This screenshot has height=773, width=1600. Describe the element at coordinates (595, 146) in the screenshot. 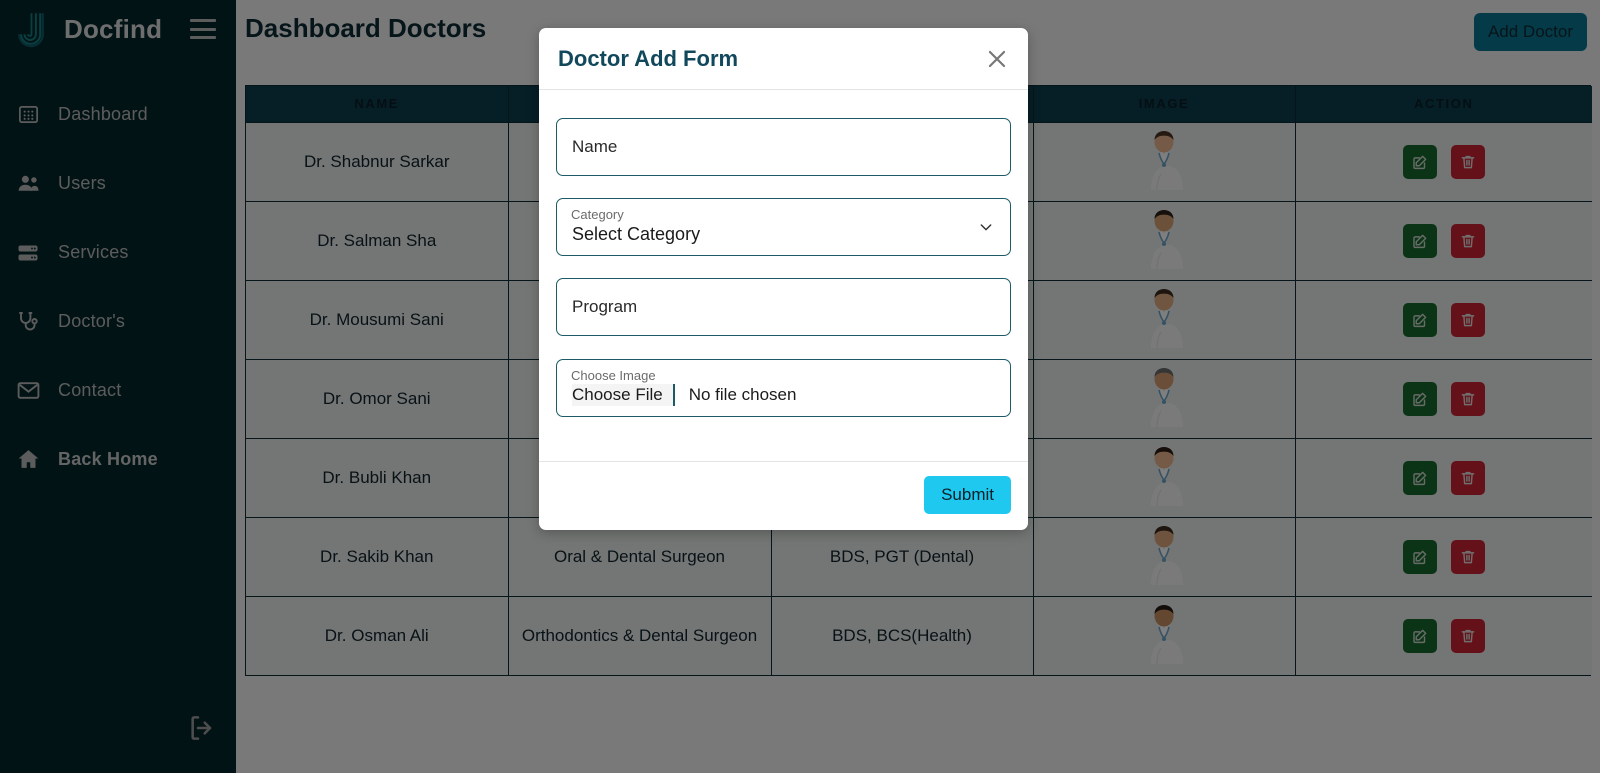

I see `name-field-placeholder: Name` at that location.